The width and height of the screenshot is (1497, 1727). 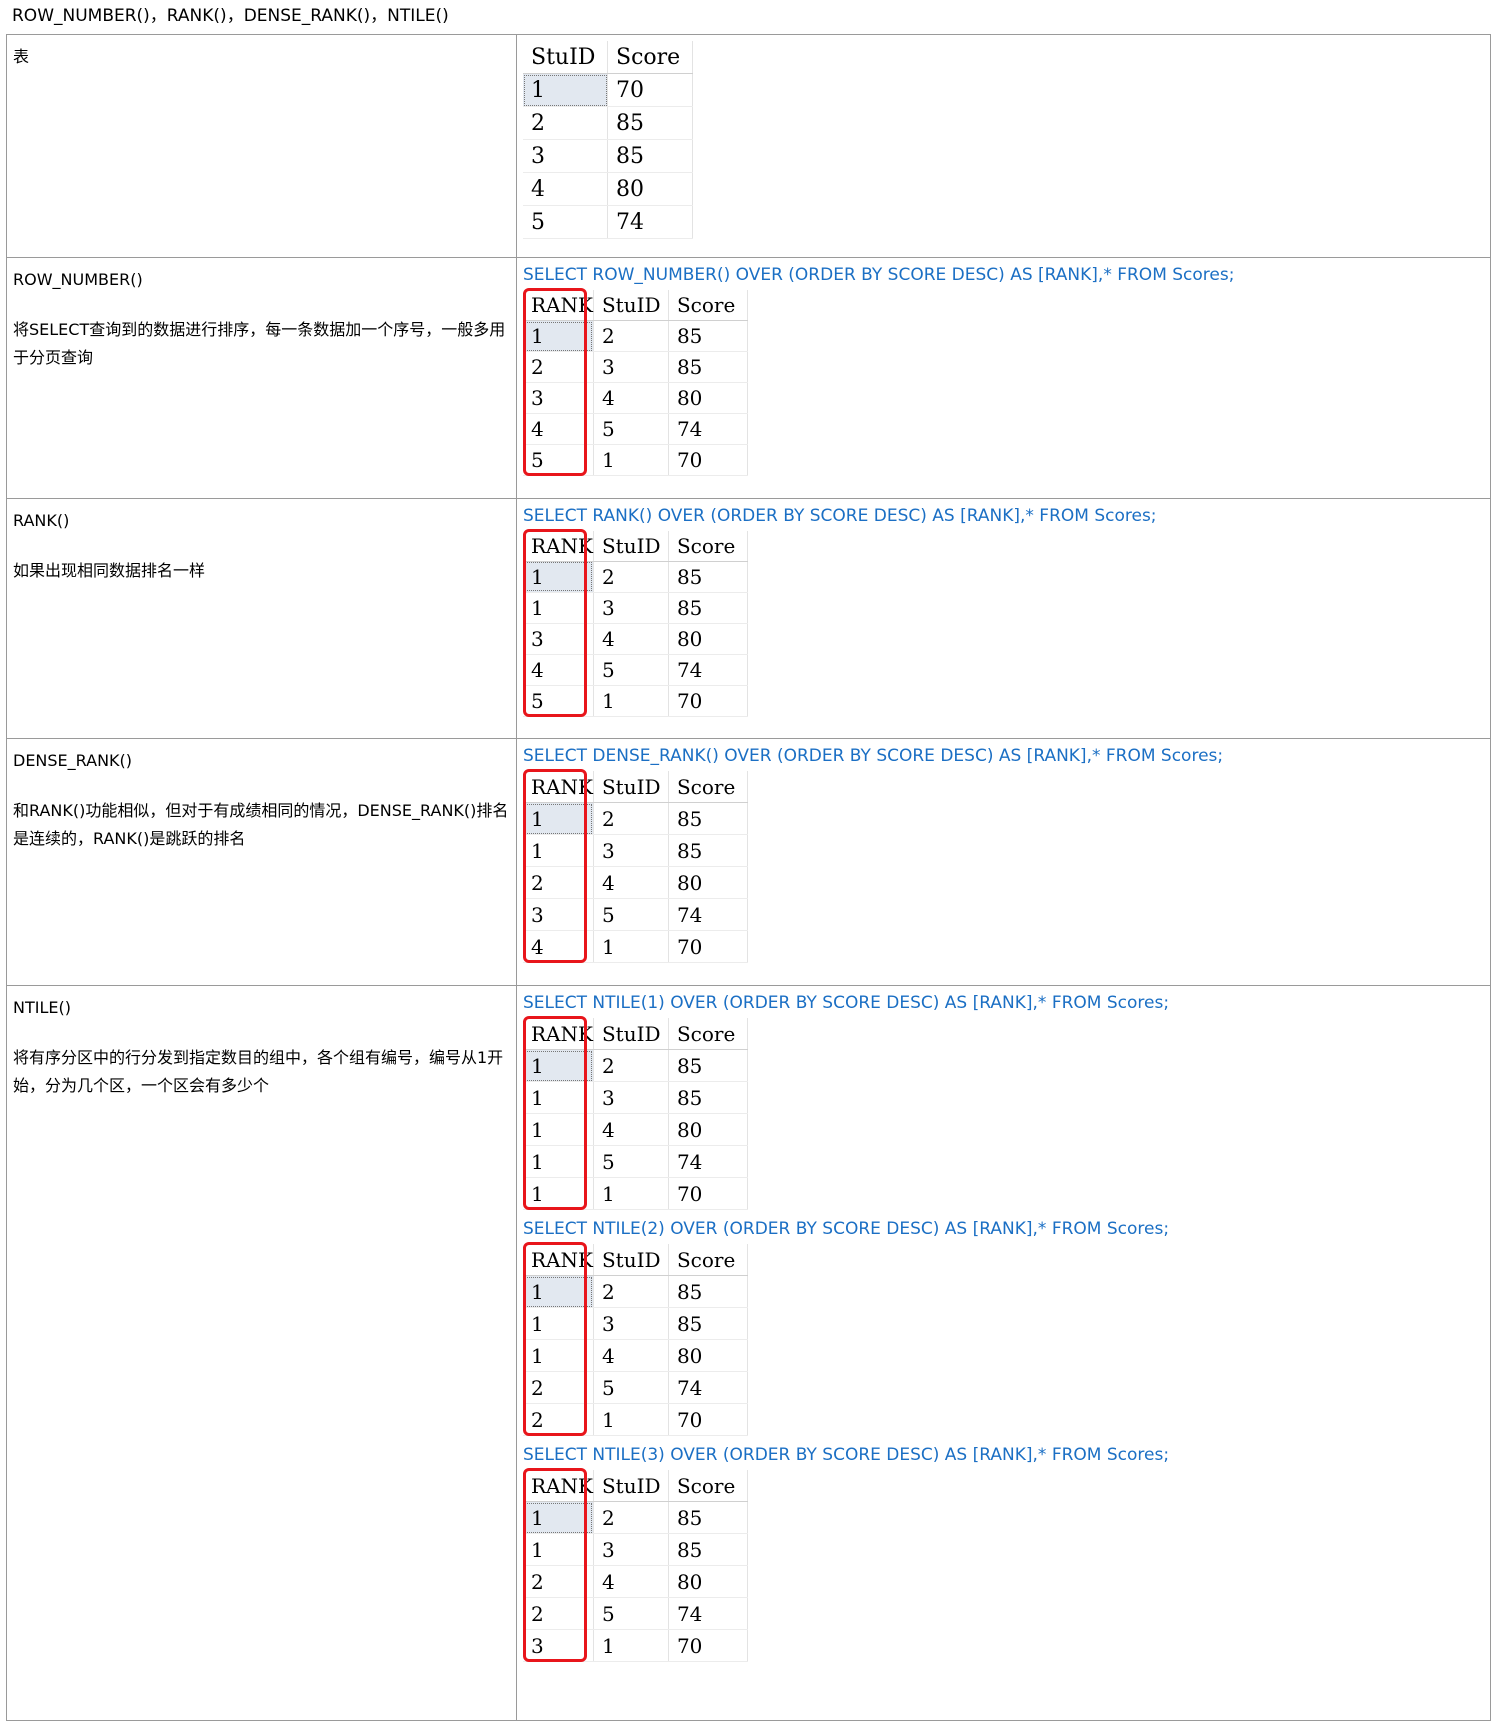 I want to click on grid-row: 2 4 80, so click(x=635, y=1582).